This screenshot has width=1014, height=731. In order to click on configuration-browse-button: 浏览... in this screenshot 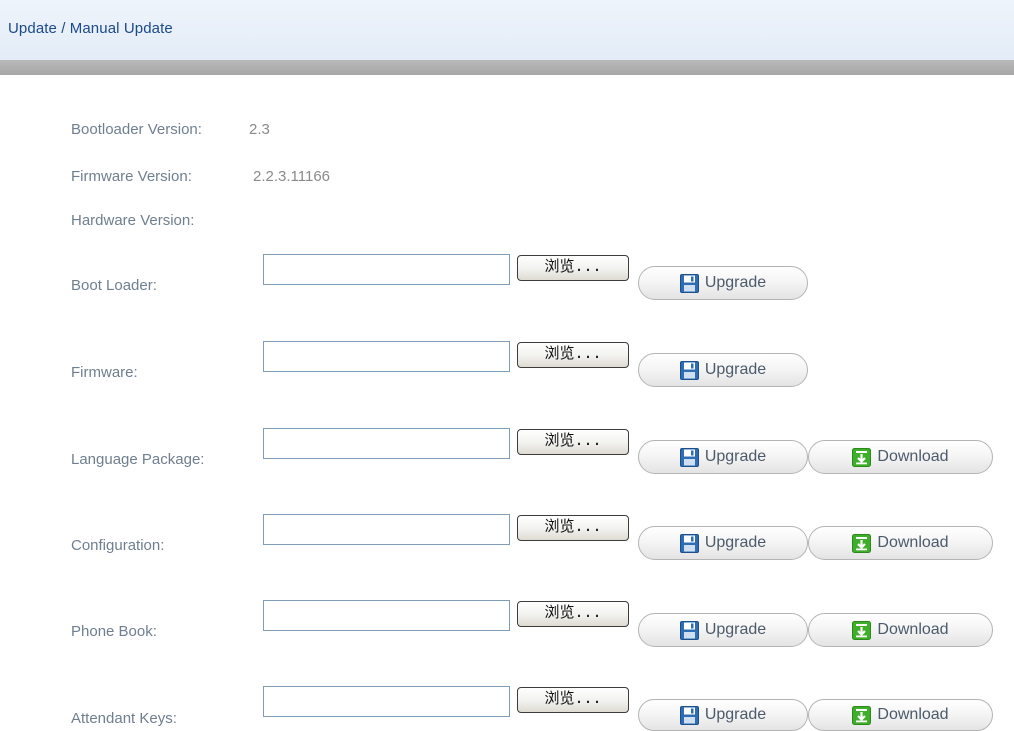, I will do `click(573, 528)`.